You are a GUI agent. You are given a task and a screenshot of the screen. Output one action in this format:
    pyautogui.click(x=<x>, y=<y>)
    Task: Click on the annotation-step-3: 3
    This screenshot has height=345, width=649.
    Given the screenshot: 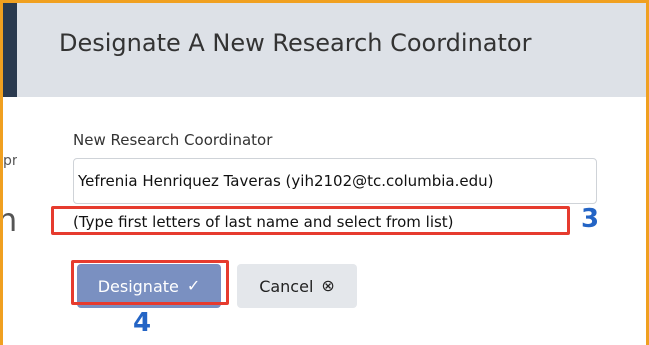 What is the action you would take?
    pyautogui.click(x=590, y=219)
    